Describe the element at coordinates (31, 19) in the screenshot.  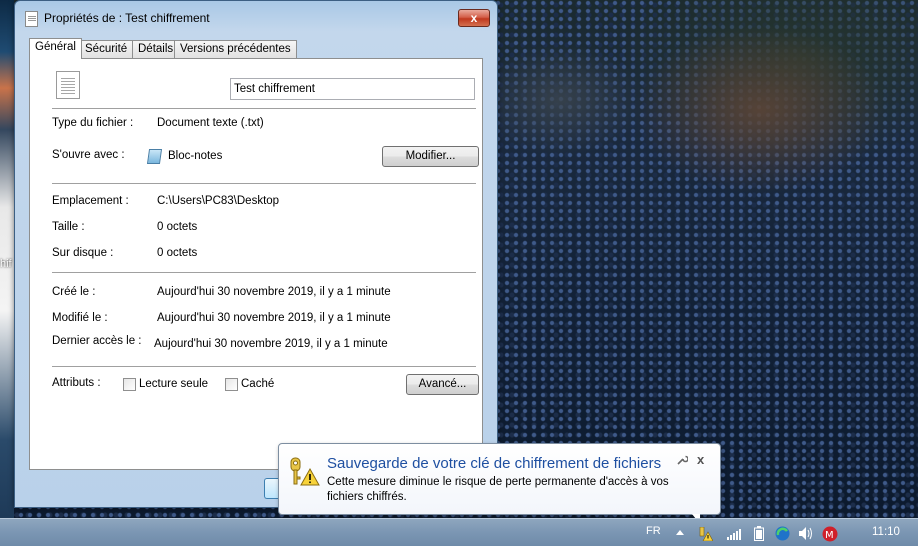
I see `document-icon` at that location.